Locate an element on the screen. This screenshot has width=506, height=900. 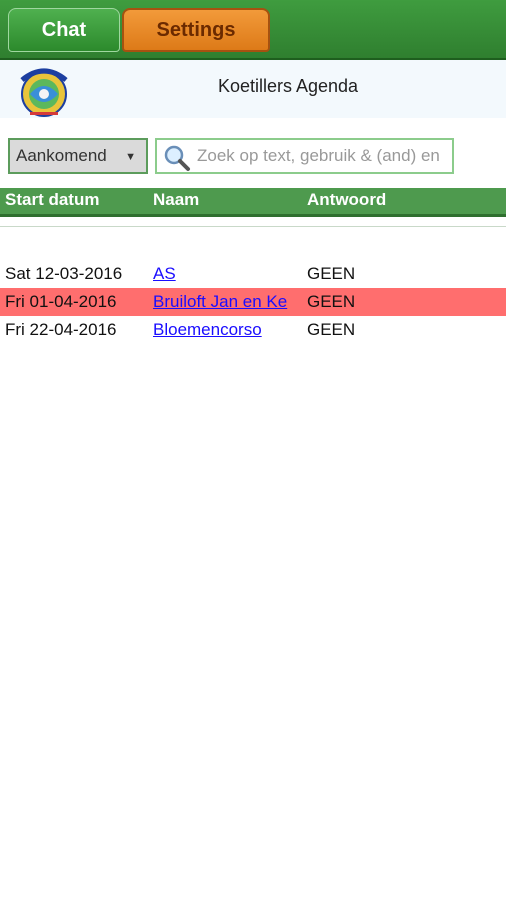
column-header-answer: Antwoord is located at coordinates (346, 200).